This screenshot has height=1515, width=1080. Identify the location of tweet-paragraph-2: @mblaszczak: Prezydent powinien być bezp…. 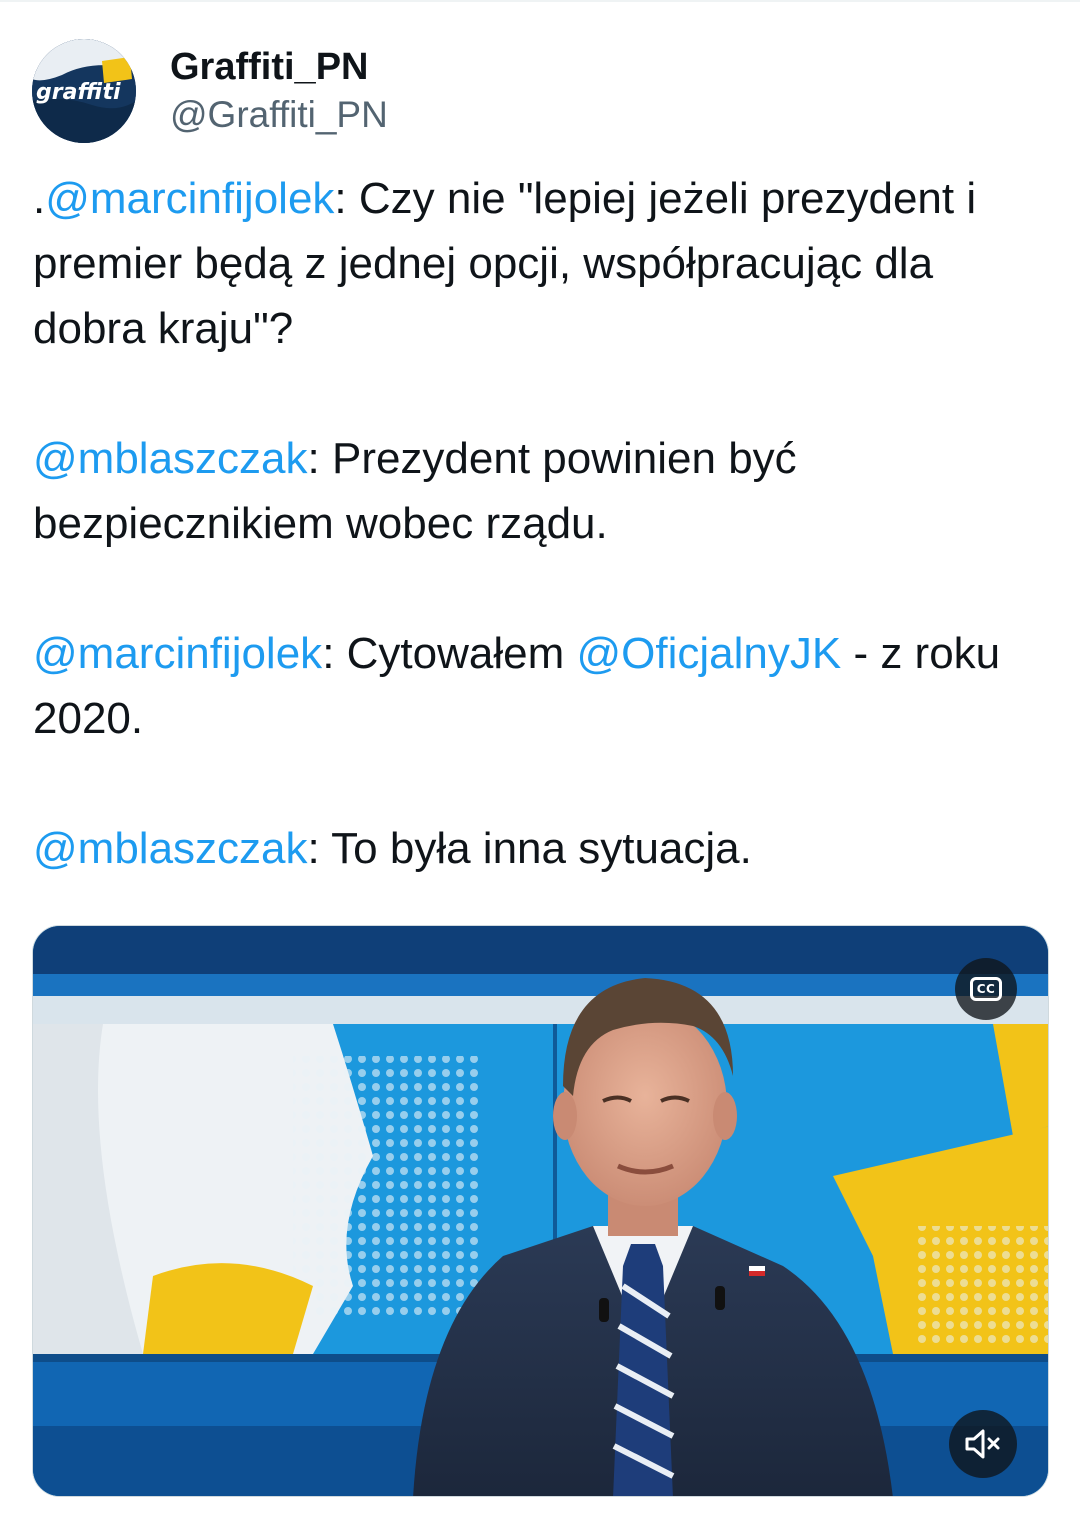
(543, 491).